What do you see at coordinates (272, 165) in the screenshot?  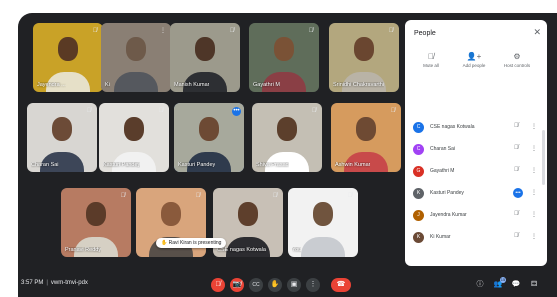 I see `participant-name: Shiva Prasad` at bounding box center [272, 165].